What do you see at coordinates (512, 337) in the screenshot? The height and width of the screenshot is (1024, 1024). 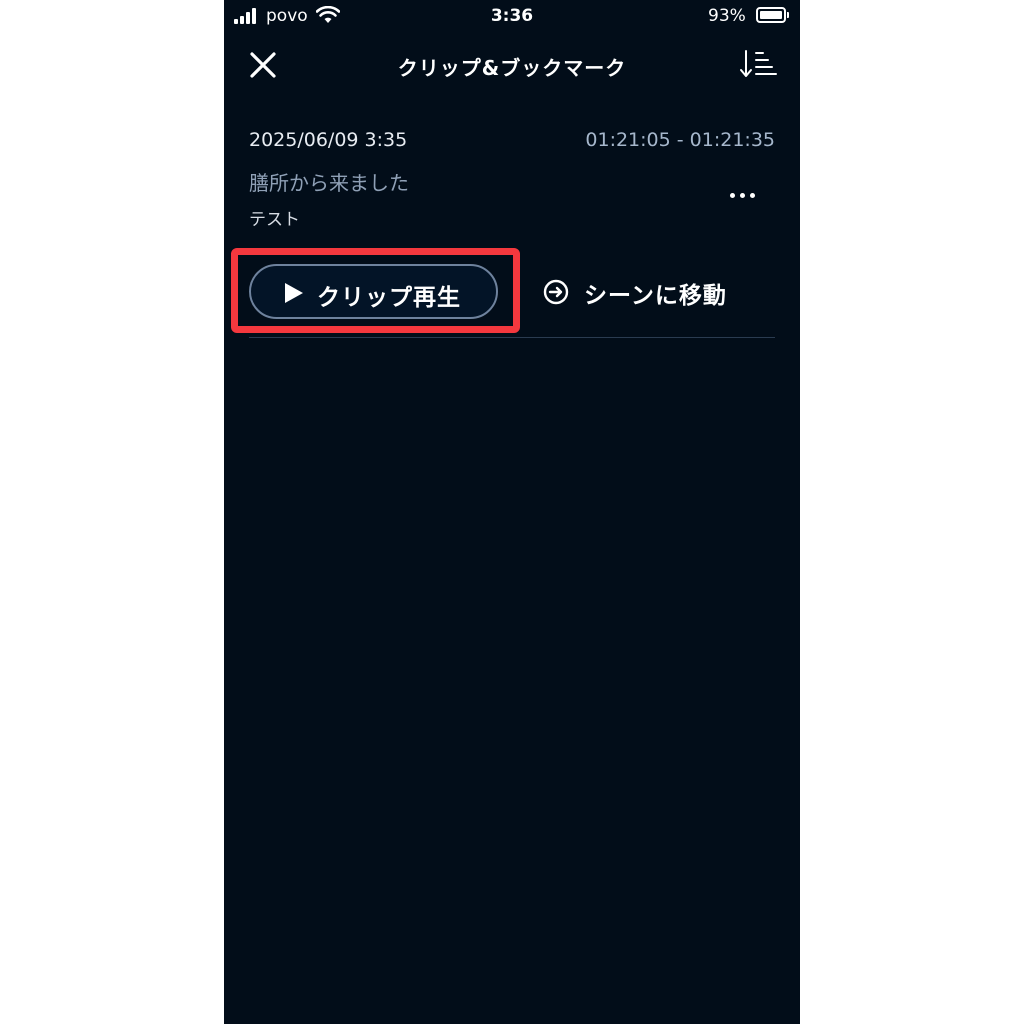 I see `divider` at bounding box center [512, 337].